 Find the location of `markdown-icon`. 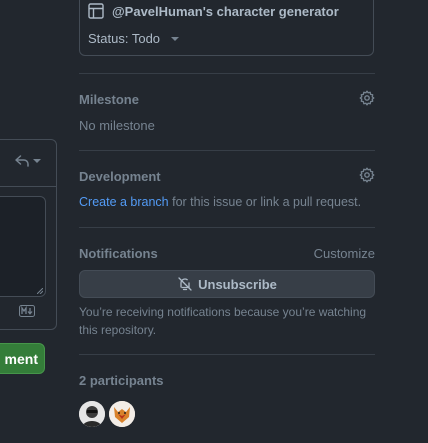

markdown-icon is located at coordinates (27, 311).